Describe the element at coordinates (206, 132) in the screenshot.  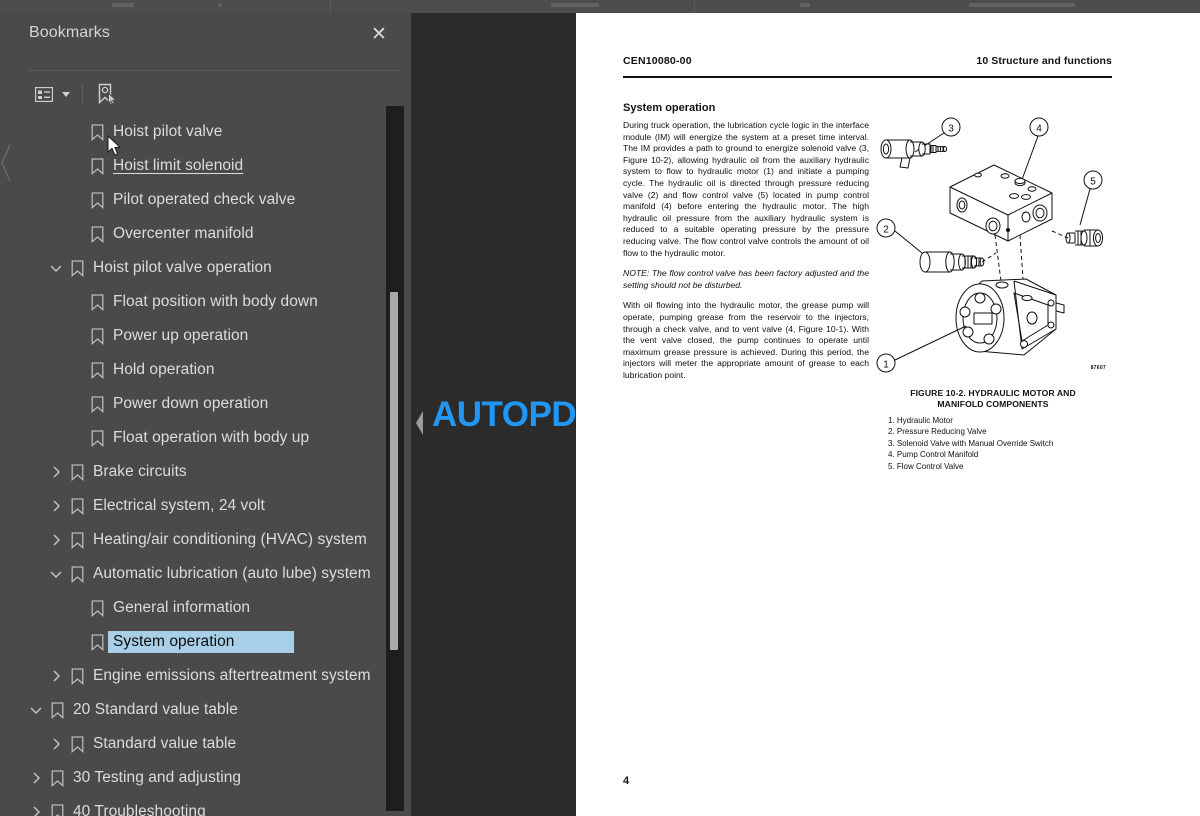
I see `bookmark-item: Hoist pilot valve` at that location.